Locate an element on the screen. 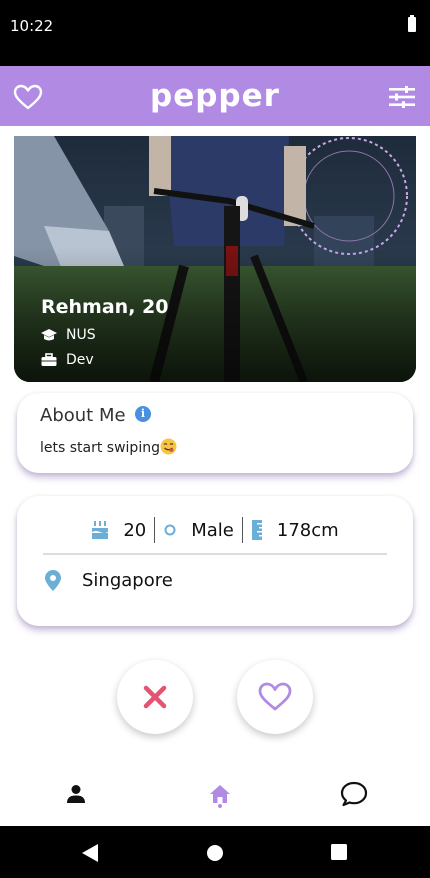  system-nav-bar is located at coordinates (215, 852).